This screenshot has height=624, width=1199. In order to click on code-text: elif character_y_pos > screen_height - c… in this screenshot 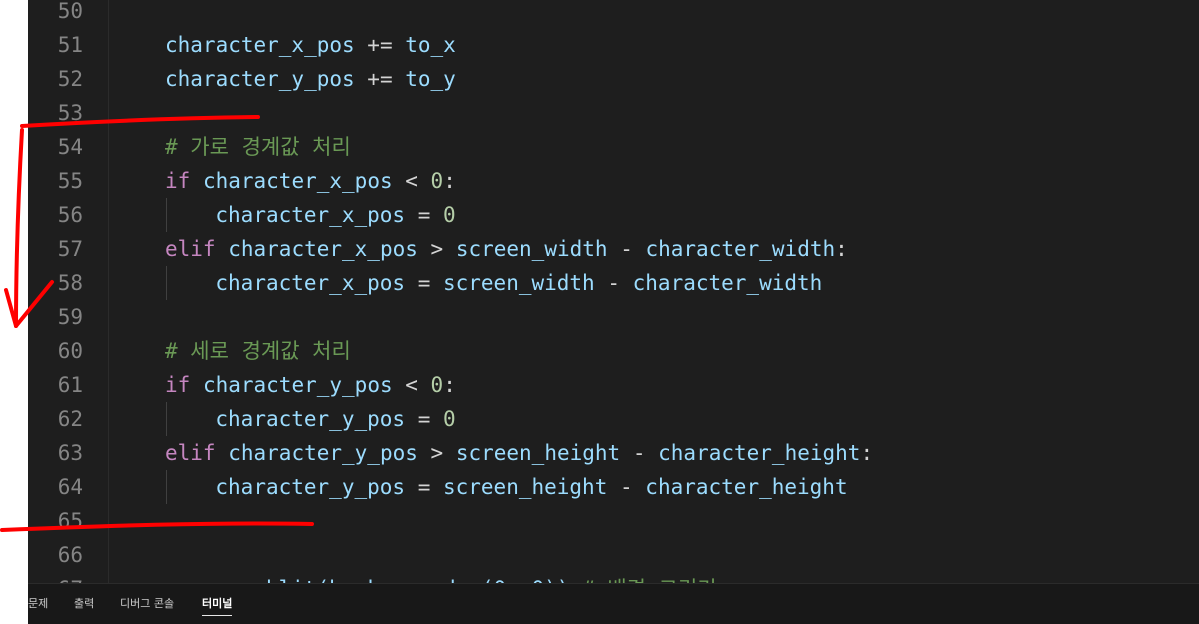, I will do `click(519, 453)`.